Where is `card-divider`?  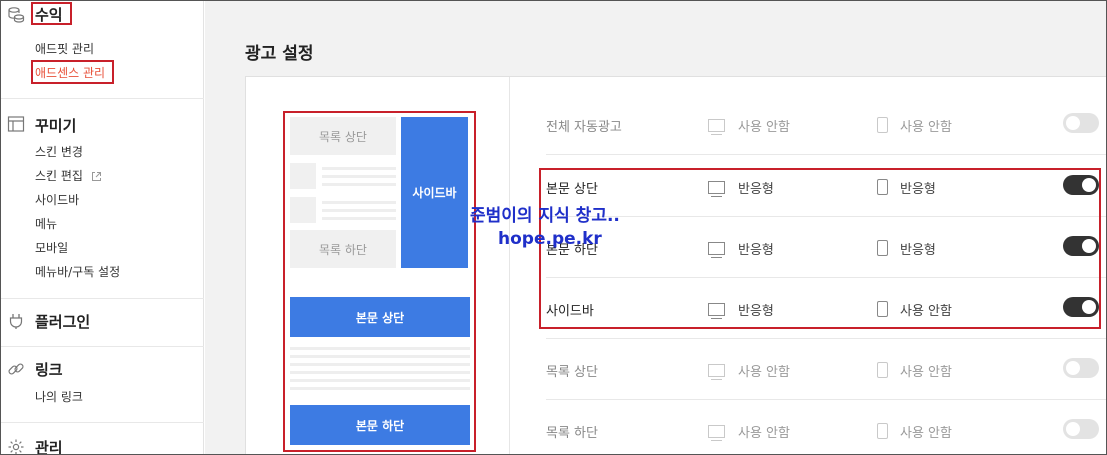 card-divider is located at coordinates (509, 265).